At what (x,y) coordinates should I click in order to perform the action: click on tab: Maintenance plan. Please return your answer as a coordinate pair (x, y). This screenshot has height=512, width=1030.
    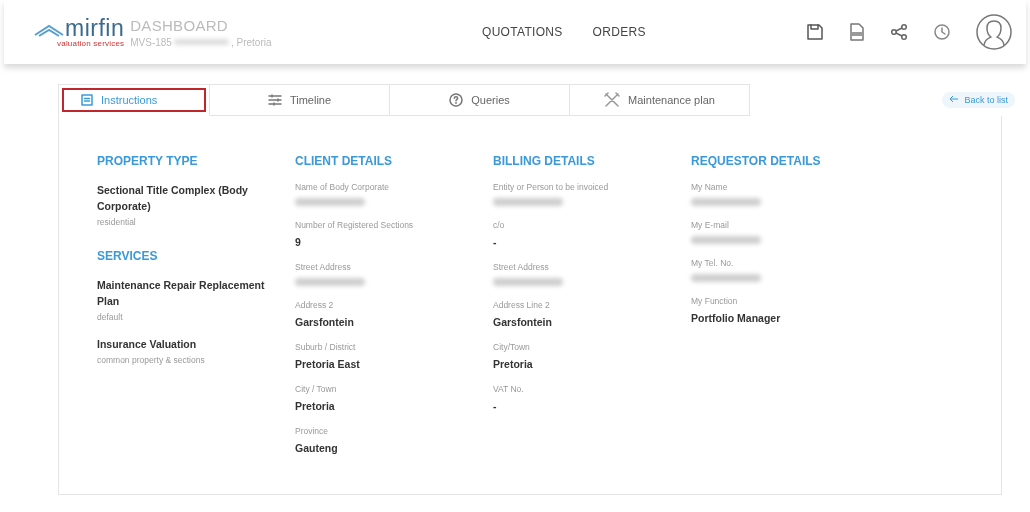
    Looking at the image, I should click on (660, 100).